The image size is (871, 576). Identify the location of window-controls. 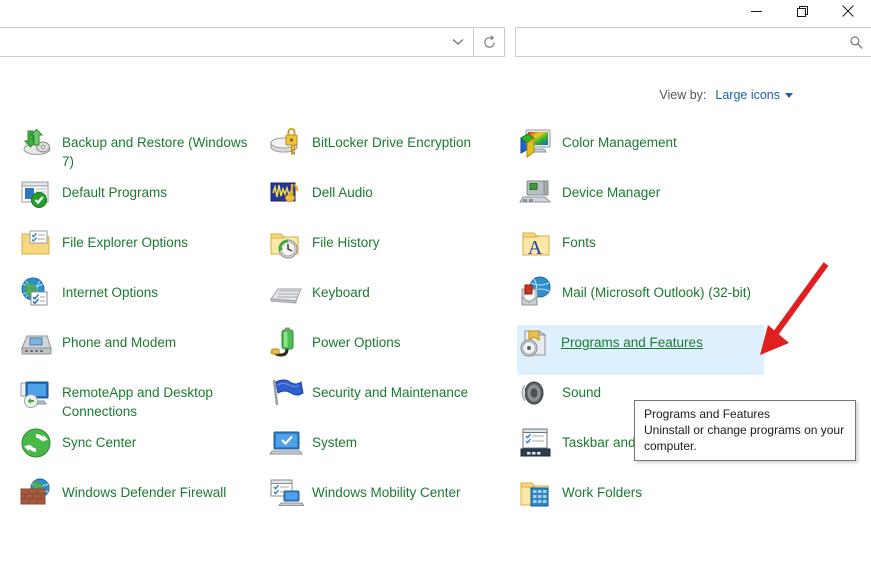
(802, 11).